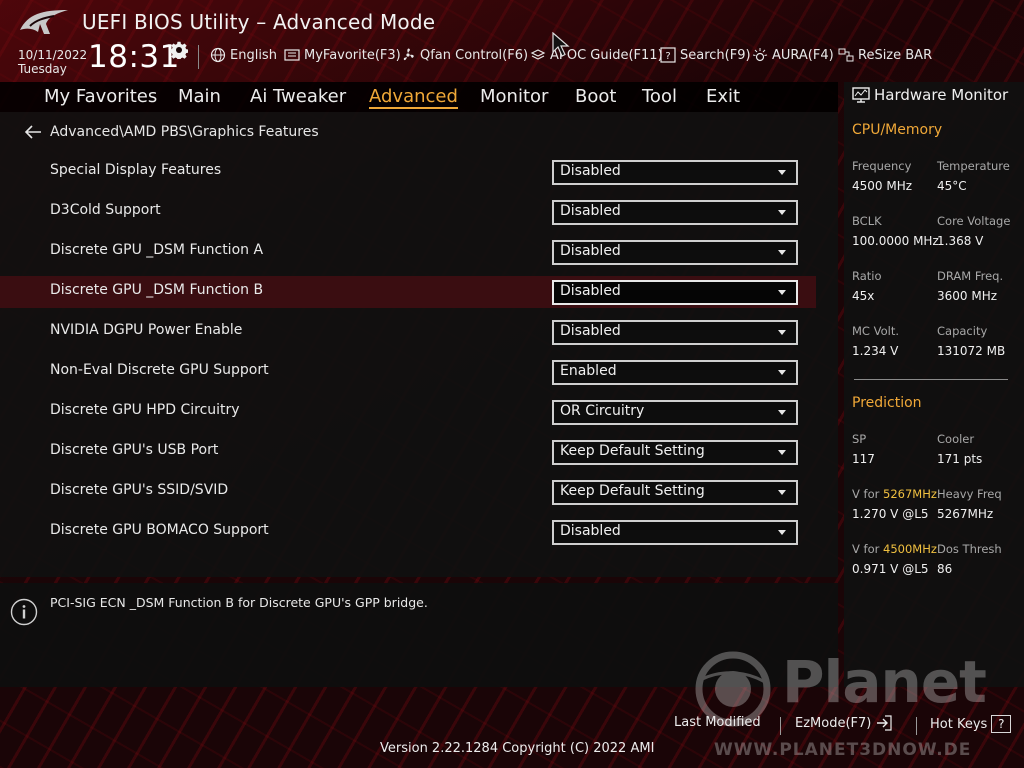 Image resolution: width=1024 pixels, height=768 pixels. What do you see at coordinates (253, 55) in the screenshot?
I see `language-label: English` at bounding box center [253, 55].